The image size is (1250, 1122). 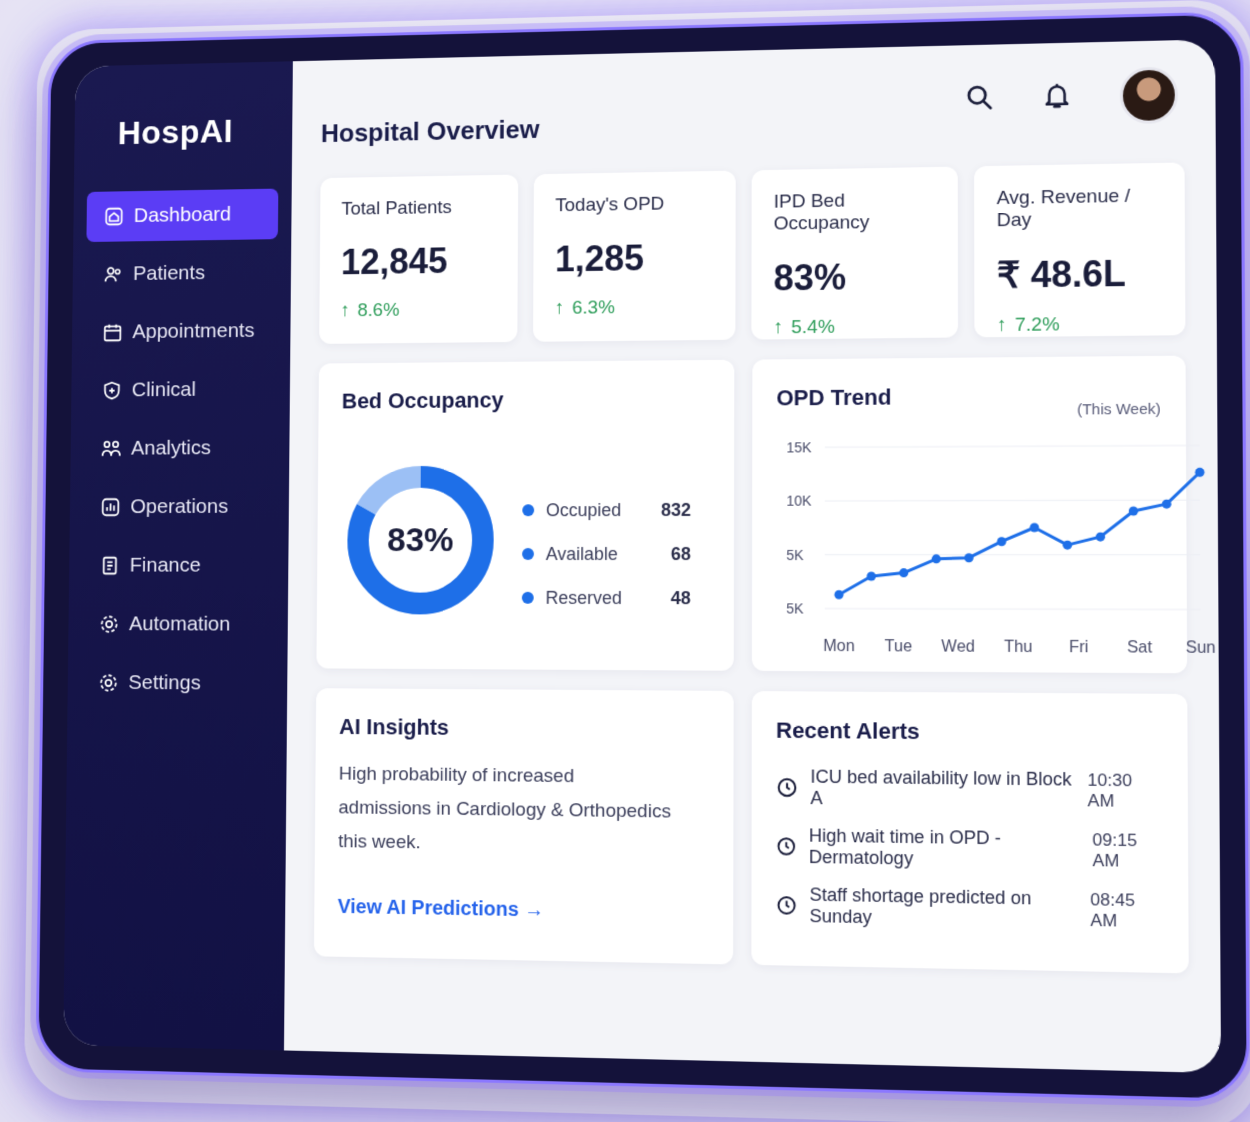 I want to click on x-tick-label: Wed, so click(x=958, y=647).